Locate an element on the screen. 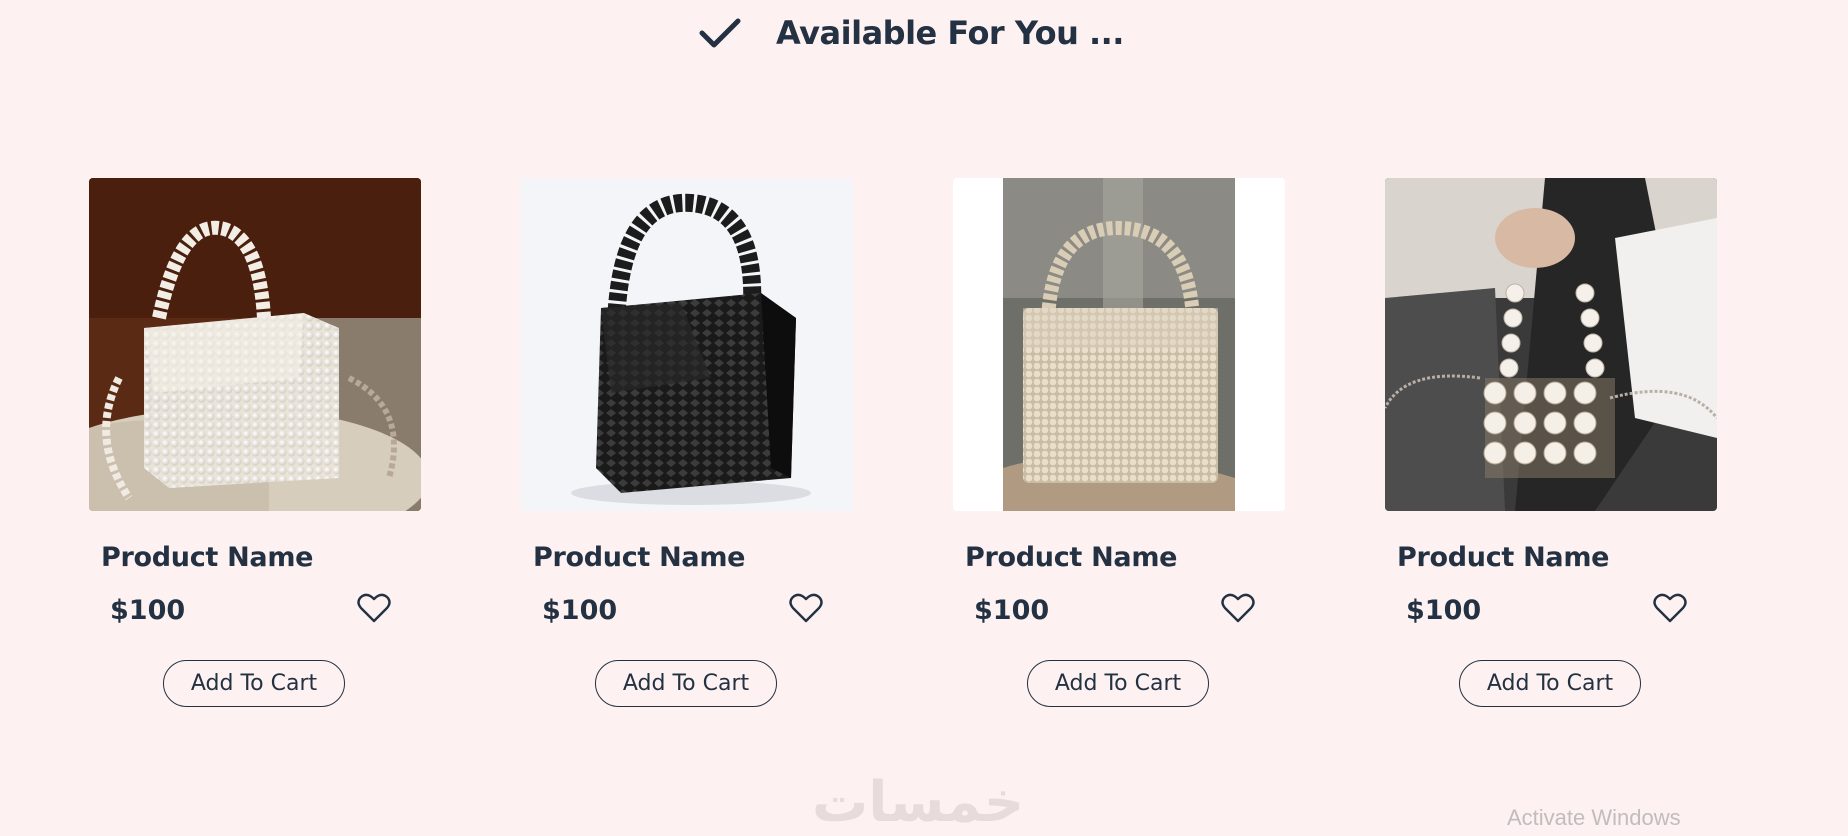 This screenshot has height=836, width=1848. product-image-white-pearl-bag is located at coordinates (255, 344).